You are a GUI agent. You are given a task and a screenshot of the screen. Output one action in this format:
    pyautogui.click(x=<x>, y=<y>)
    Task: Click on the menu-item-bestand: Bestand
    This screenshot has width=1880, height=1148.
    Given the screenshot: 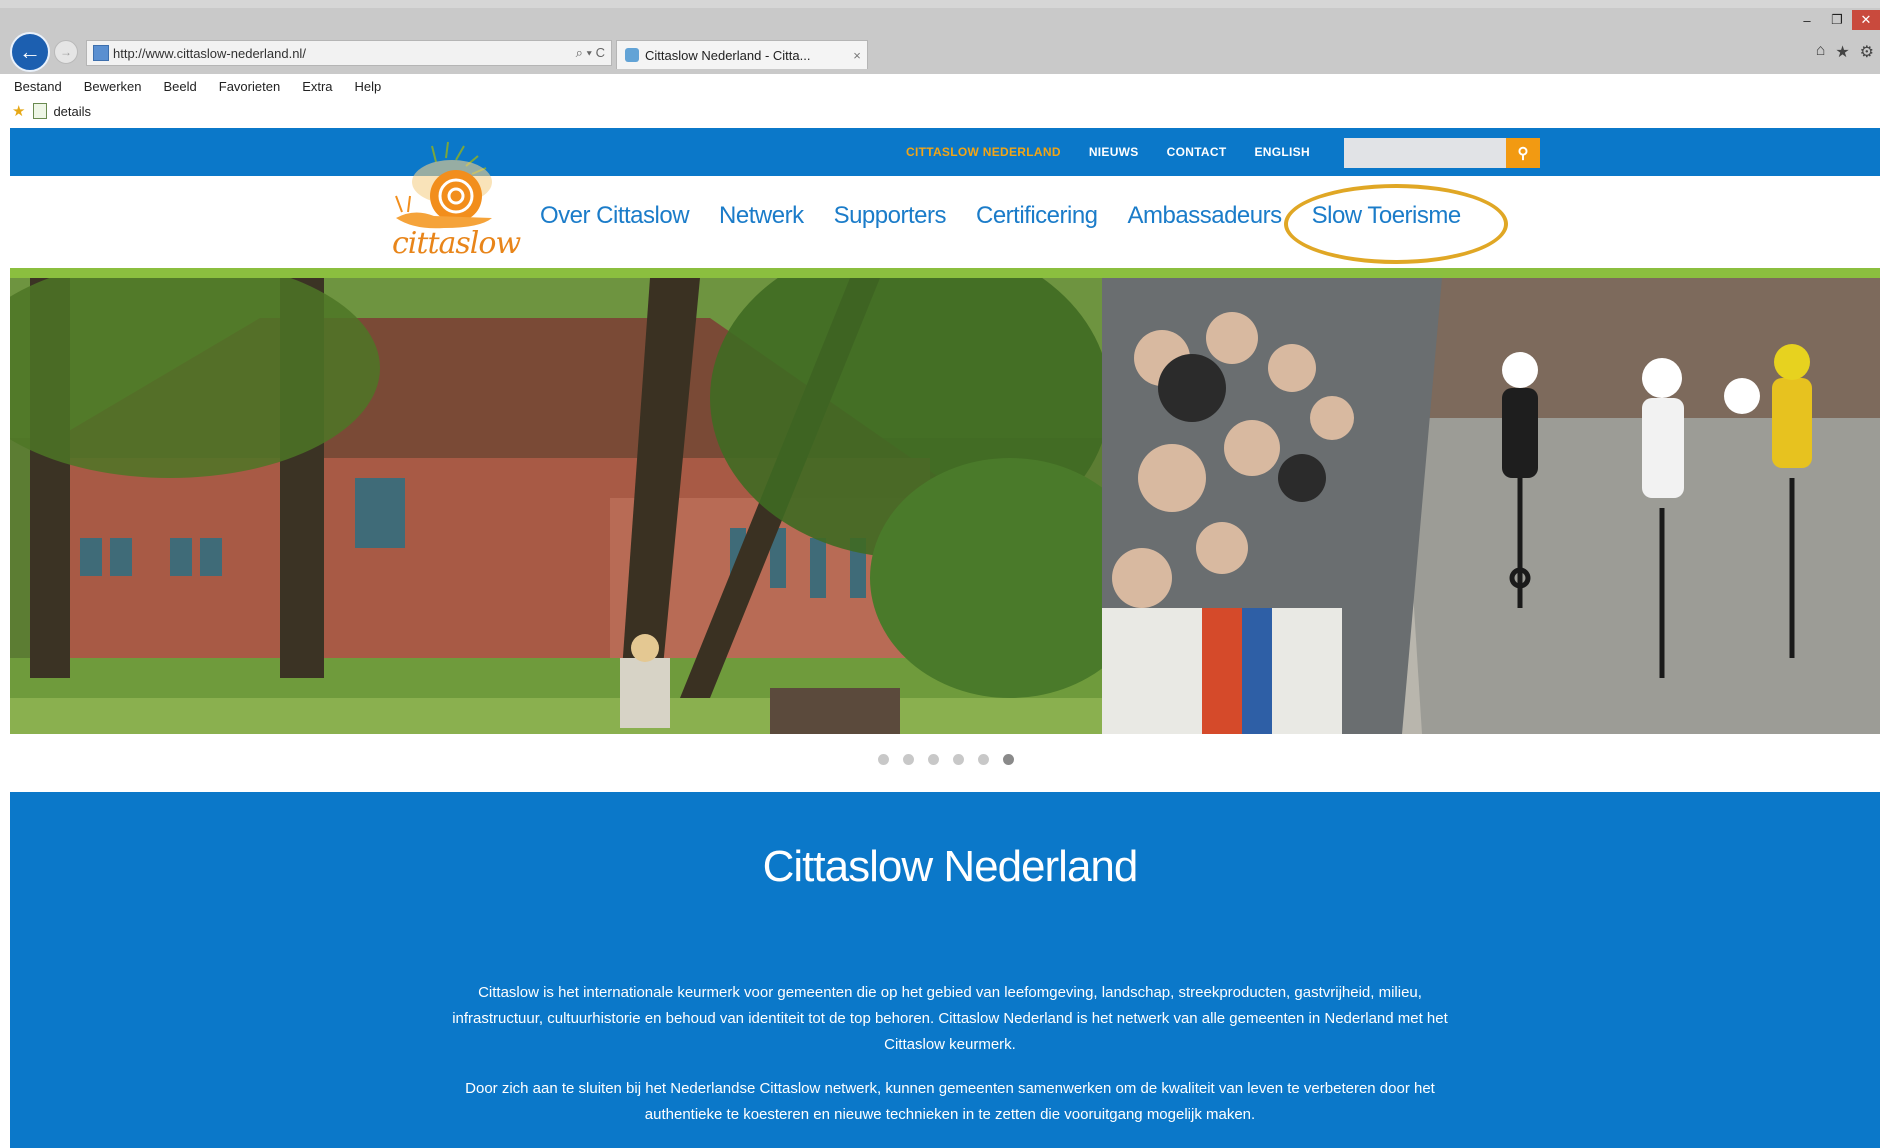 What is the action you would take?
    pyautogui.click(x=38, y=86)
    